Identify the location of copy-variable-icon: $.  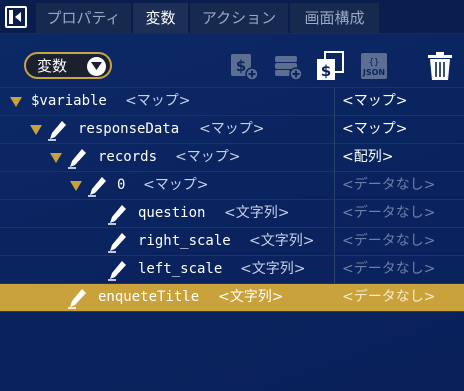
(330, 66).